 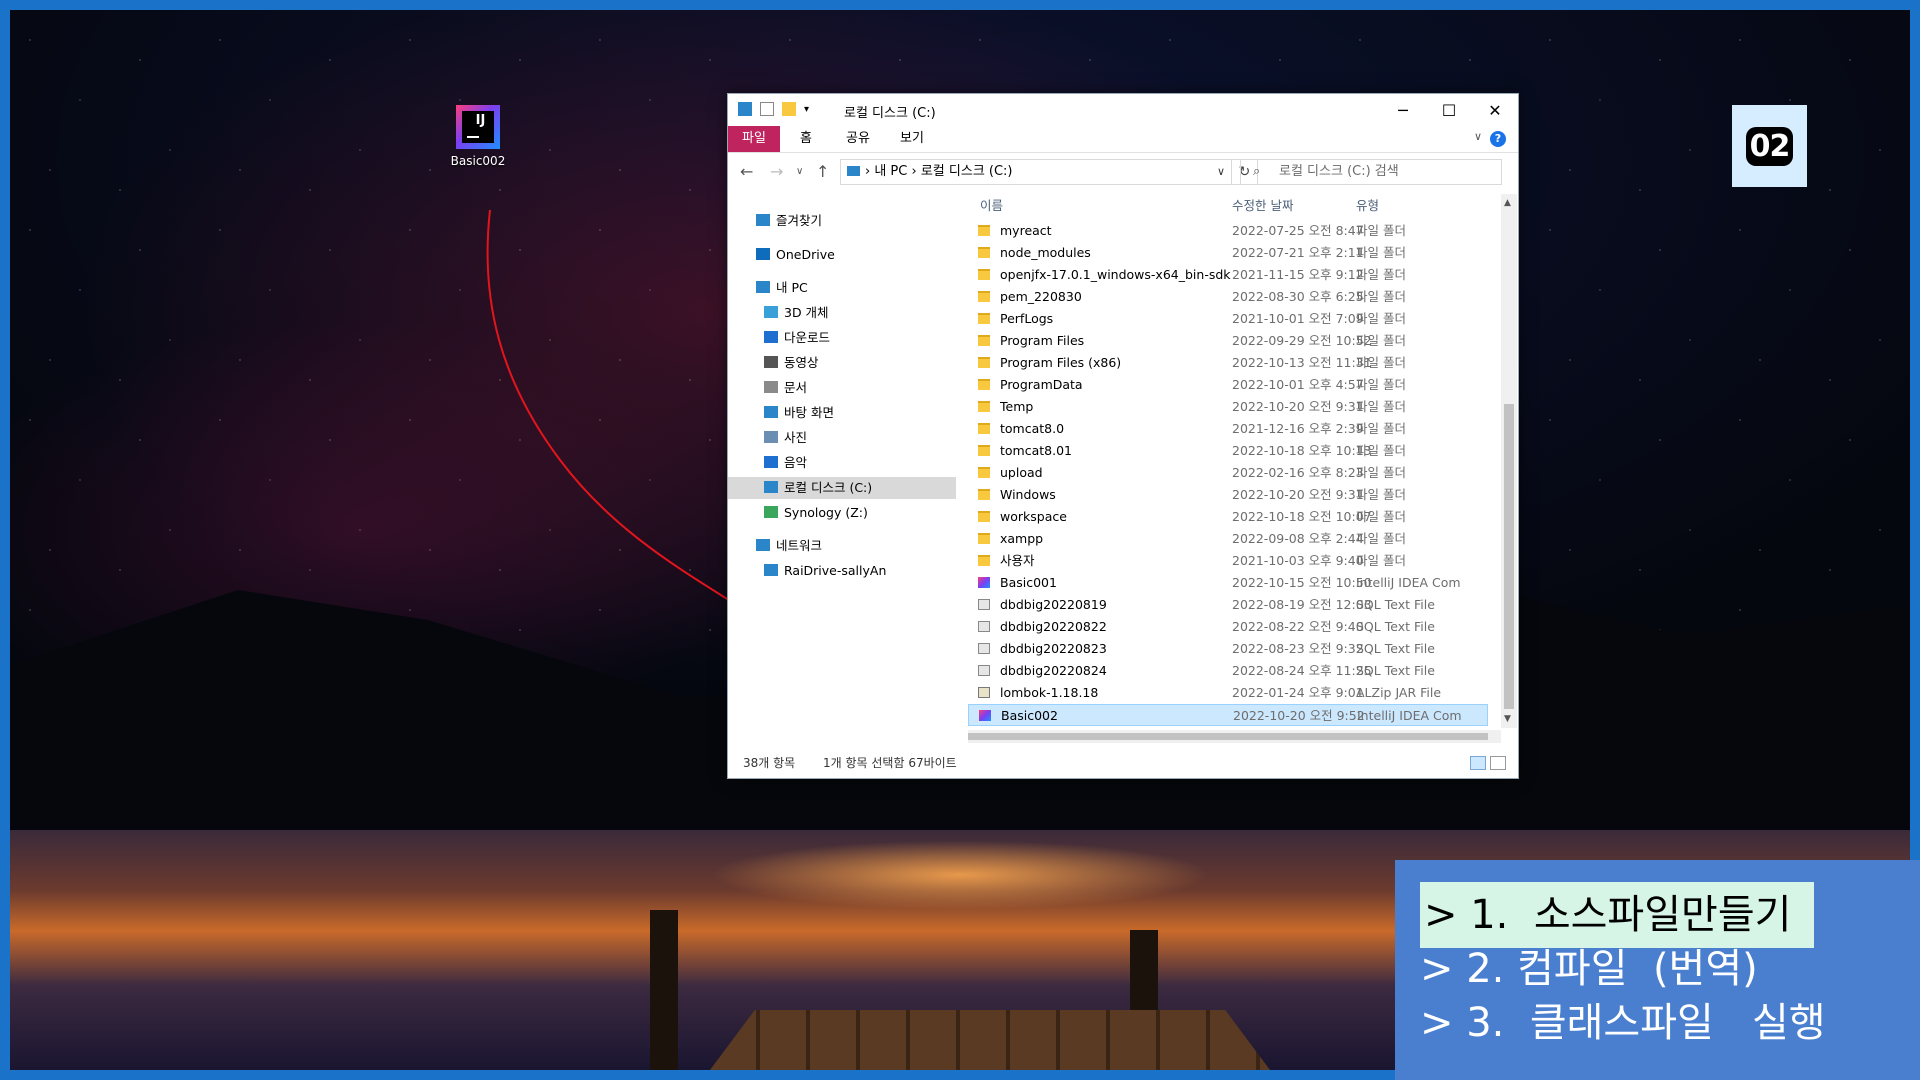 What do you see at coordinates (796, 313) in the screenshot?
I see `sidebar-item: 3D 개체` at bounding box center [796, 313].